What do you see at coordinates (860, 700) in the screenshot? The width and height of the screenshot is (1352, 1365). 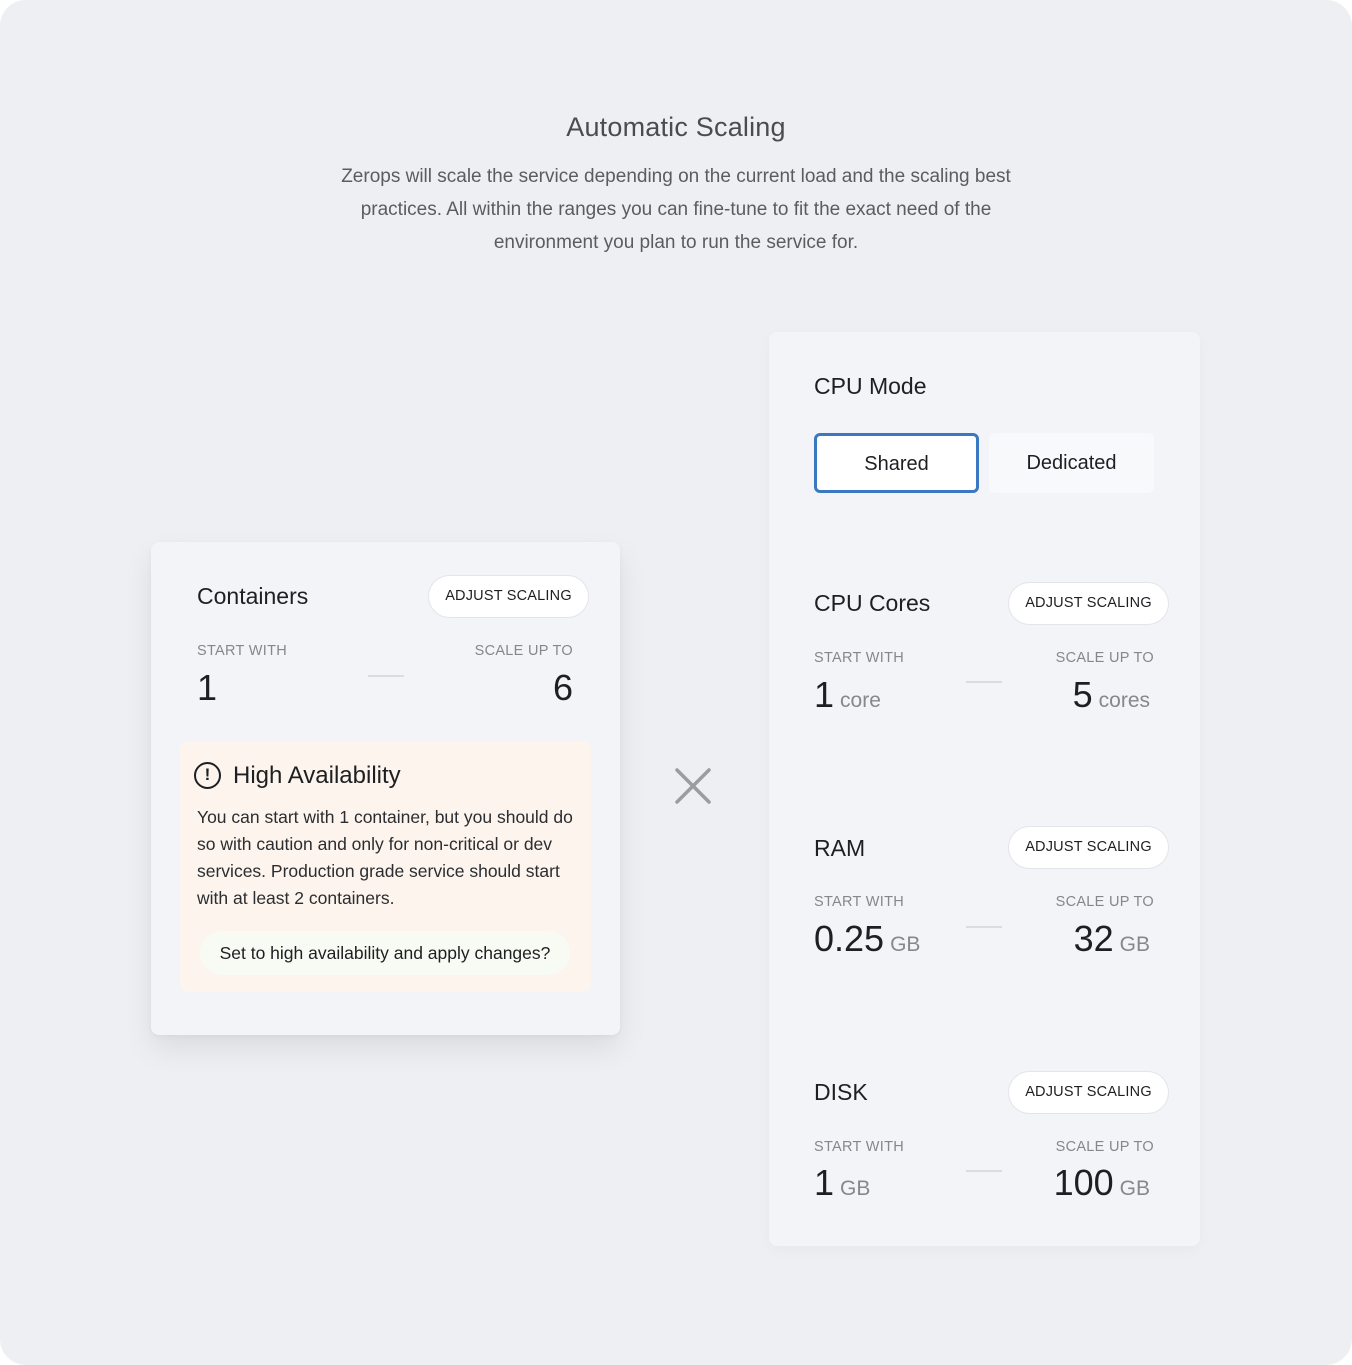 I see `cpu-cores-start-unit: core` at bounding box center [860, 700].